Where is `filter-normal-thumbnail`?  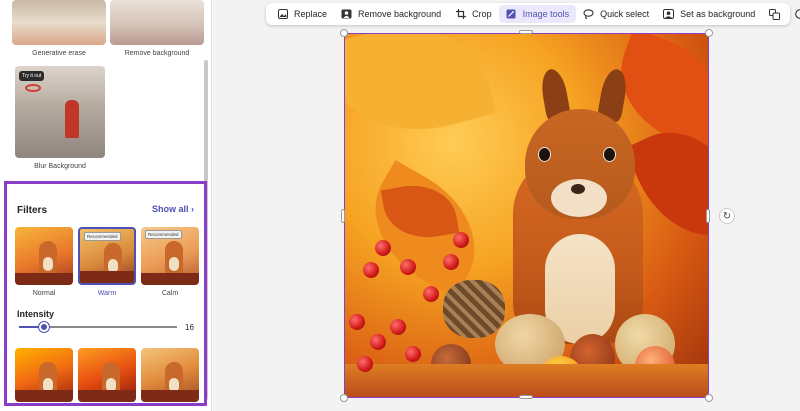
filter-normal-thumbnail is located at coordinates (44, 256).